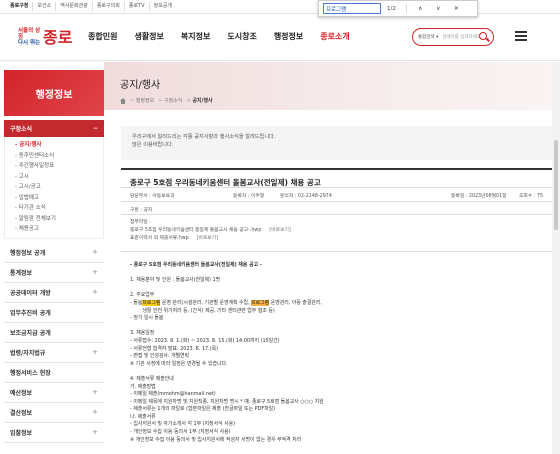  What do you see at coordinates (142, 333) in the screenshot?
I see `body-line: 3. 채용일정` at bounding box center [142, 333].